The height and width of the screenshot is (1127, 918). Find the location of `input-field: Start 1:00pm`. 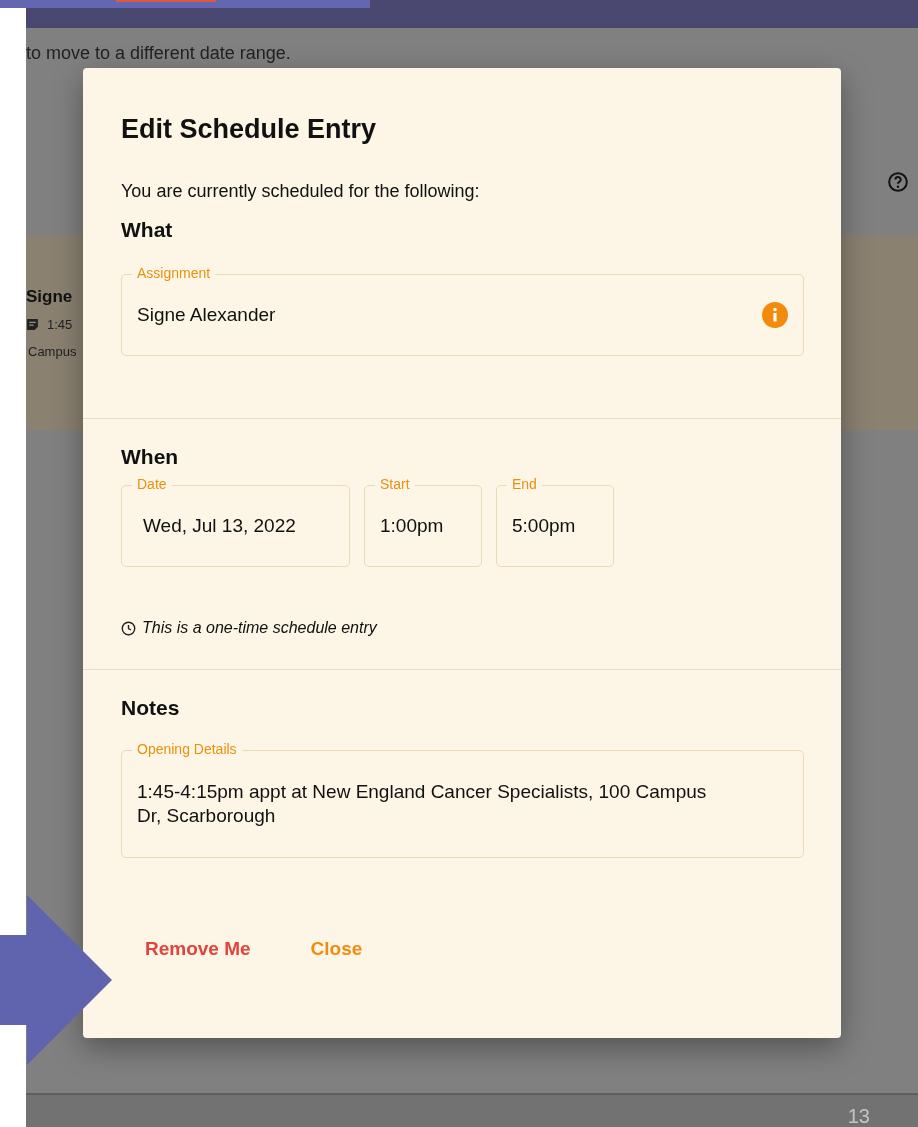

input-field: Start 1:00pm is located at coordinates (423, 521).